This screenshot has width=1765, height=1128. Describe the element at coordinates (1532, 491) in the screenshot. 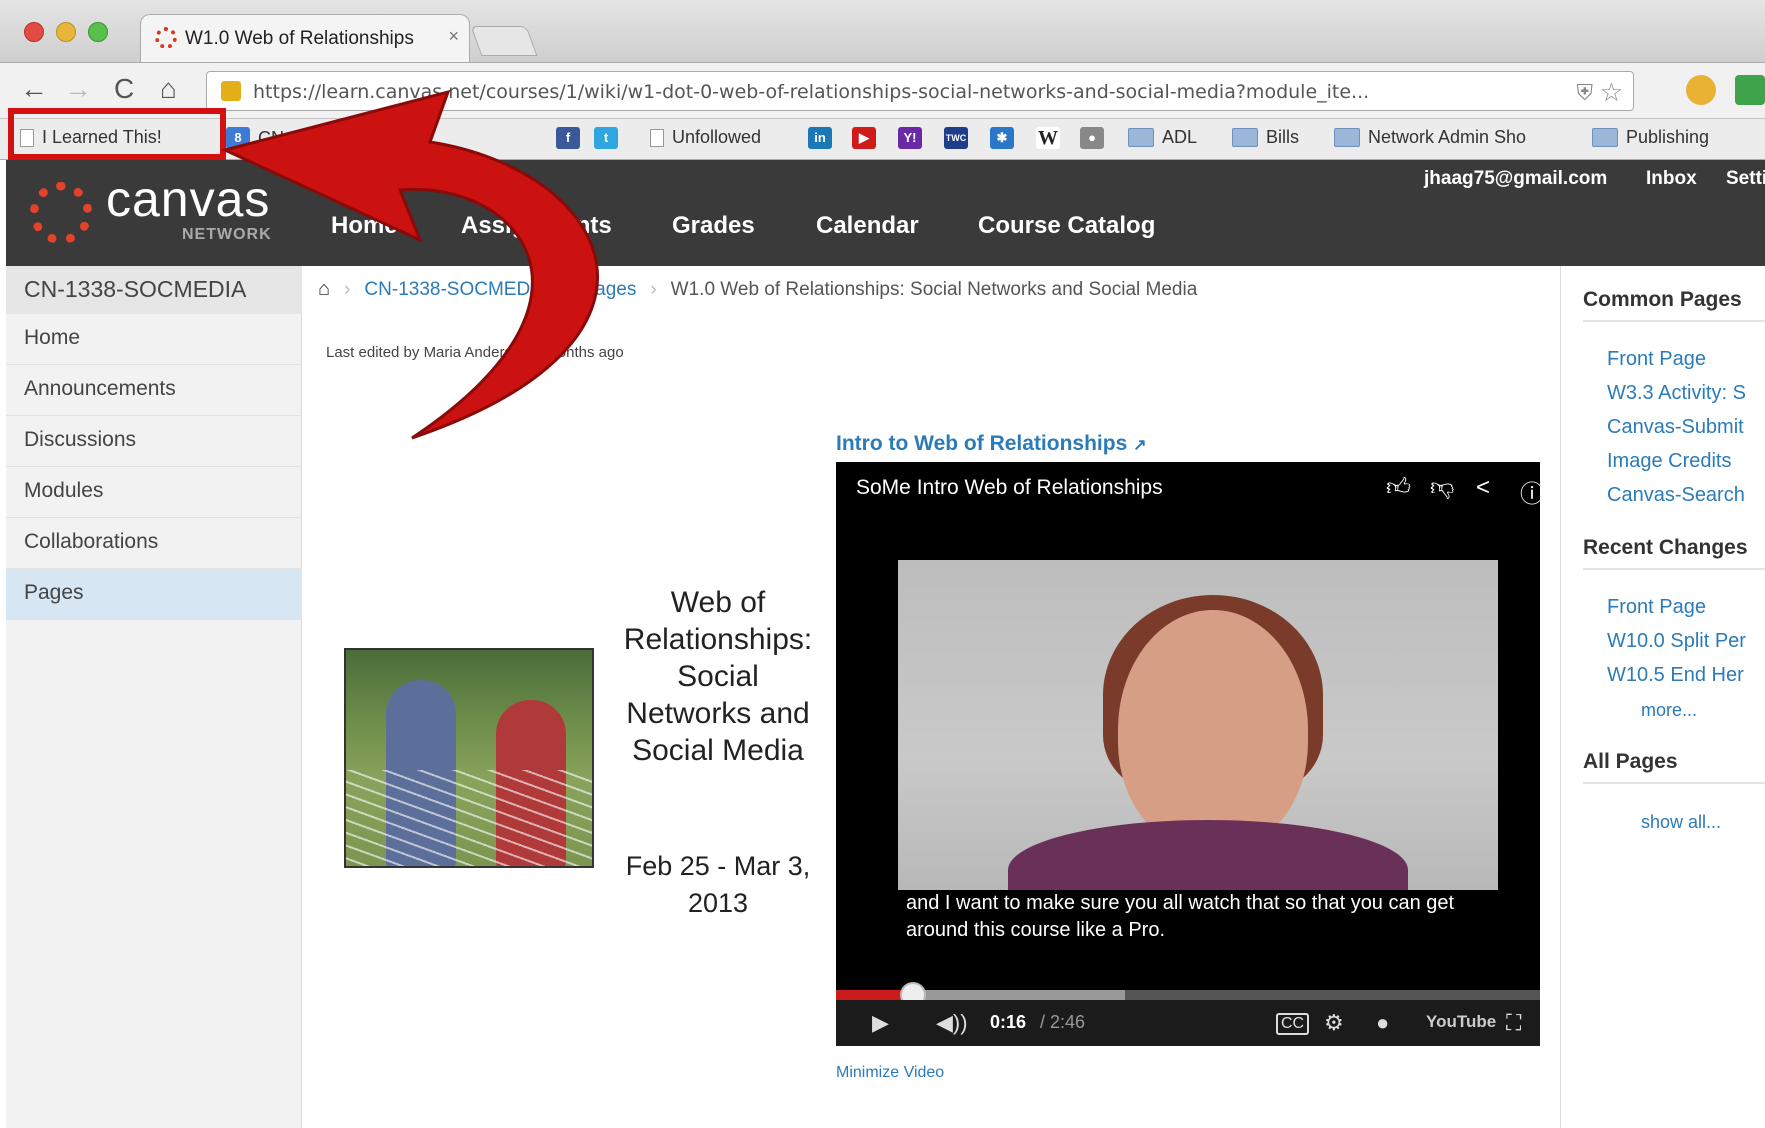

I see `info-icon: ⓘ` at that location.